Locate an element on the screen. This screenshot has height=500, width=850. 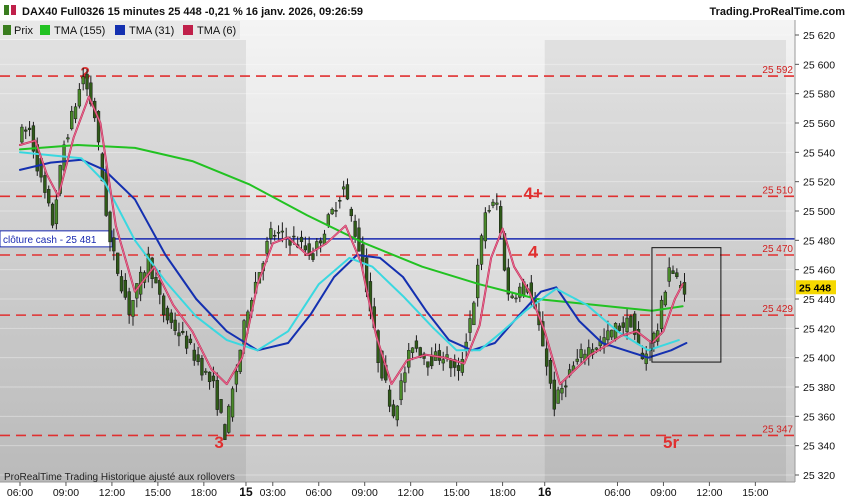
y-tick-label-3: 25 560 is located at coordinates (819, 124).